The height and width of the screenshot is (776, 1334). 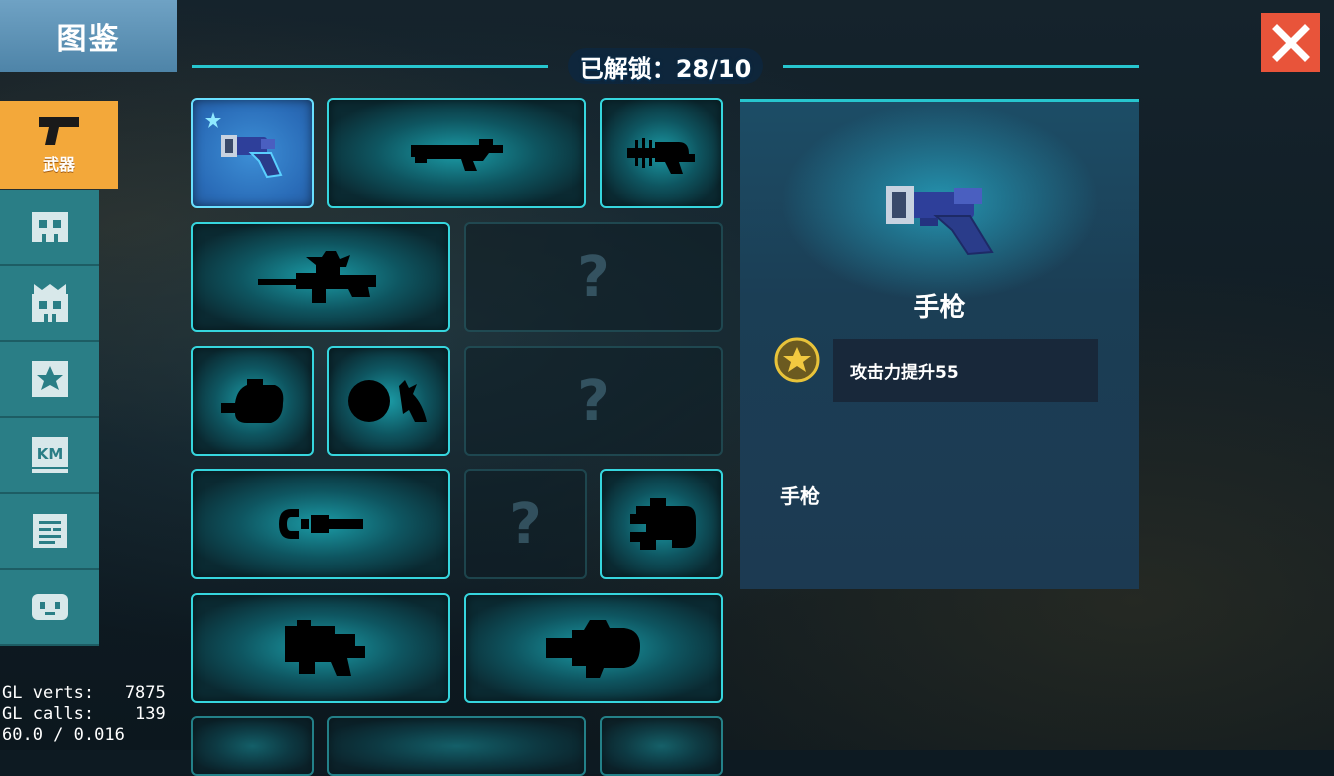 I want to click on gatling-silhouette-icon, so click(x=662, y=524).